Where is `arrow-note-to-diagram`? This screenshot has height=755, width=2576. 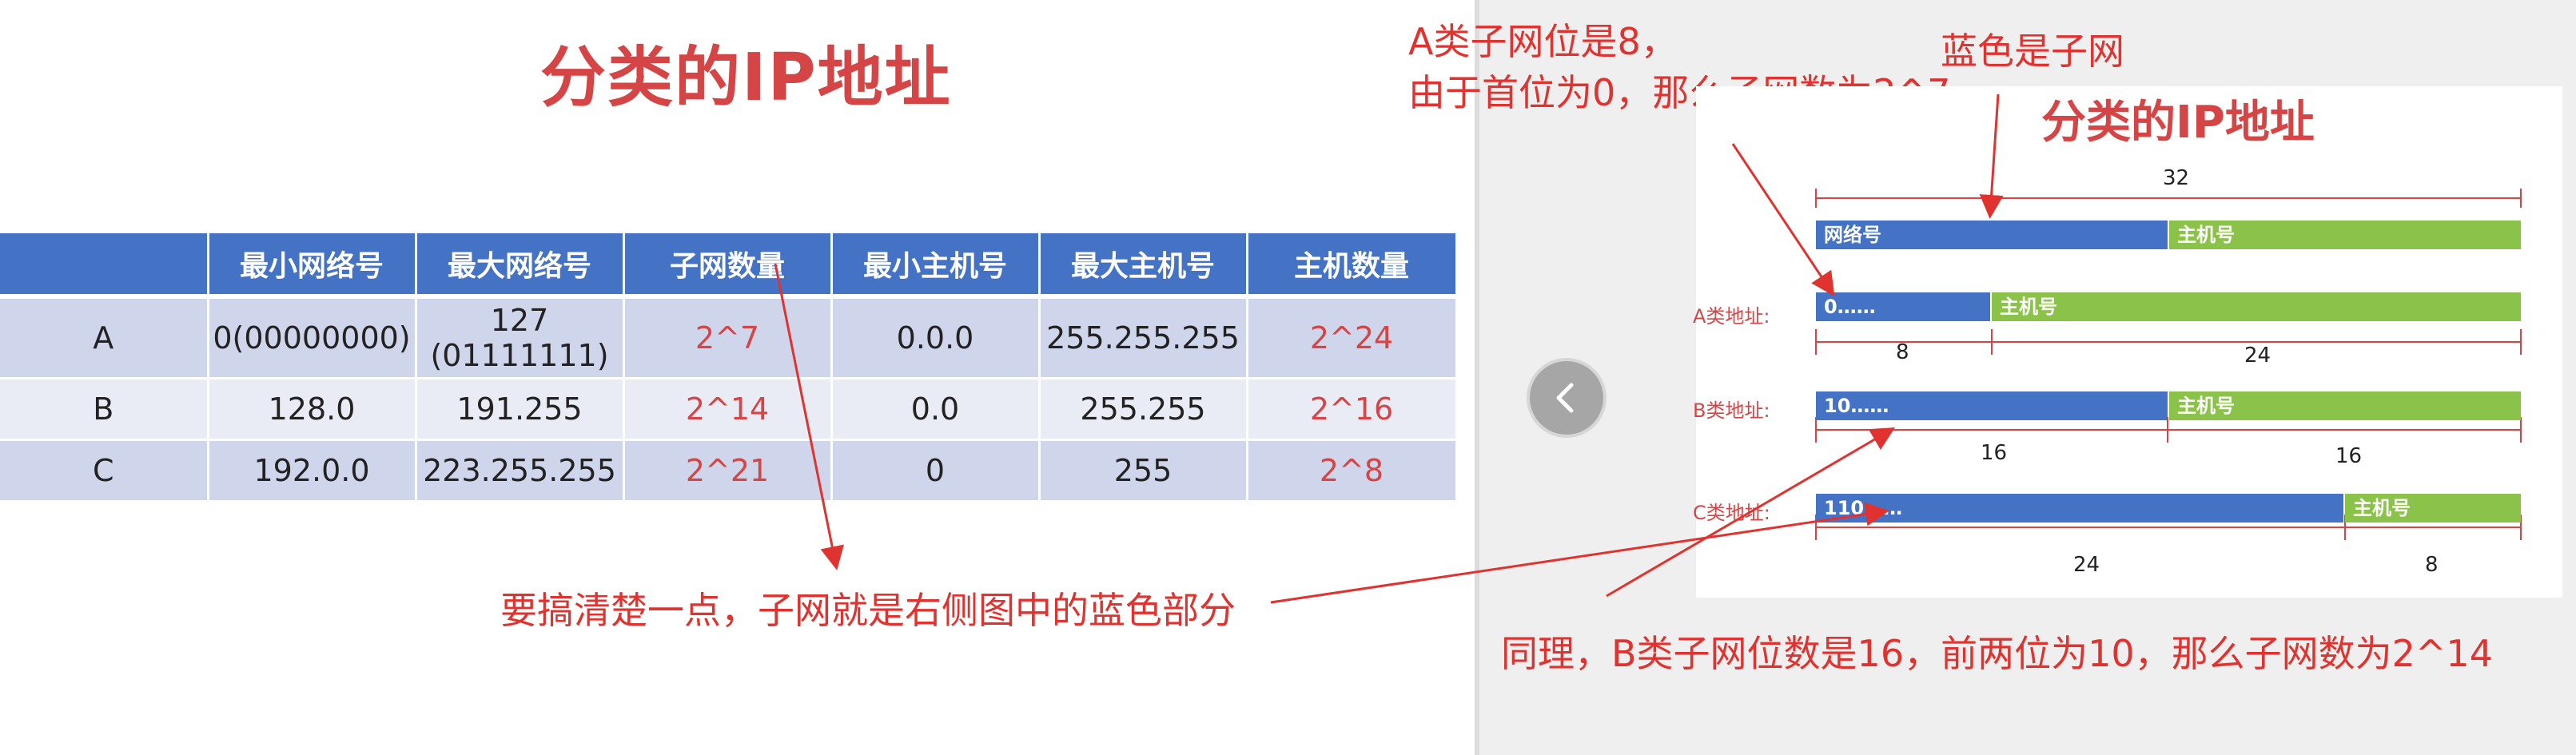
arrow-note-to-diagram is located at coordinates (1579, 553).